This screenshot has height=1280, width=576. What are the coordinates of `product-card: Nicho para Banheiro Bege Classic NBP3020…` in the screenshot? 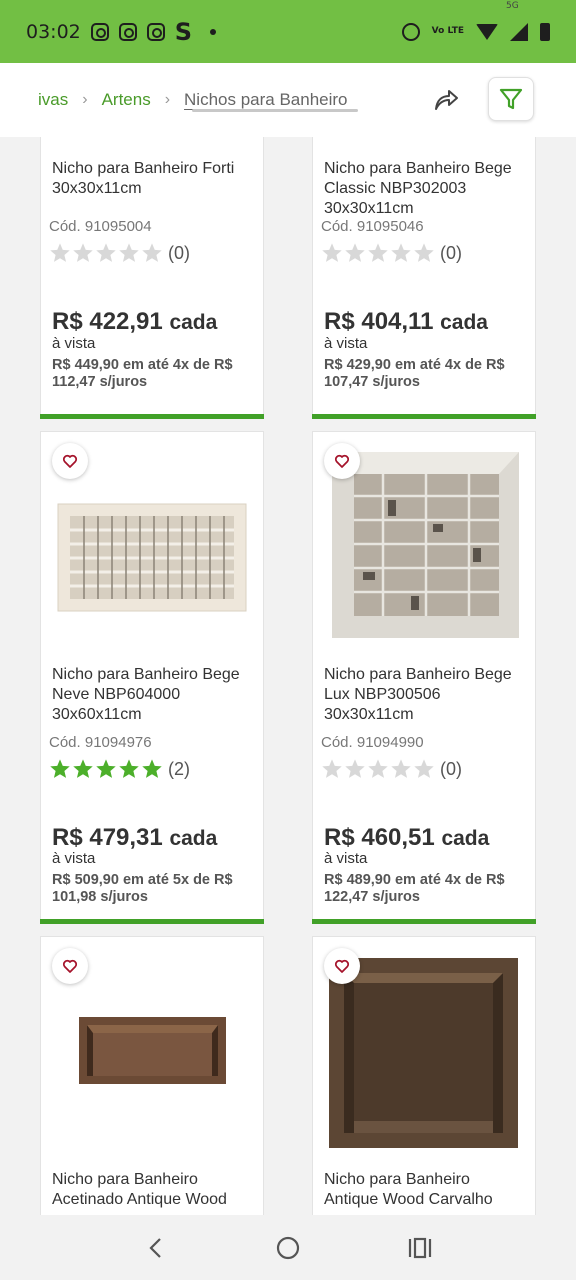 It's located at (424, 278).